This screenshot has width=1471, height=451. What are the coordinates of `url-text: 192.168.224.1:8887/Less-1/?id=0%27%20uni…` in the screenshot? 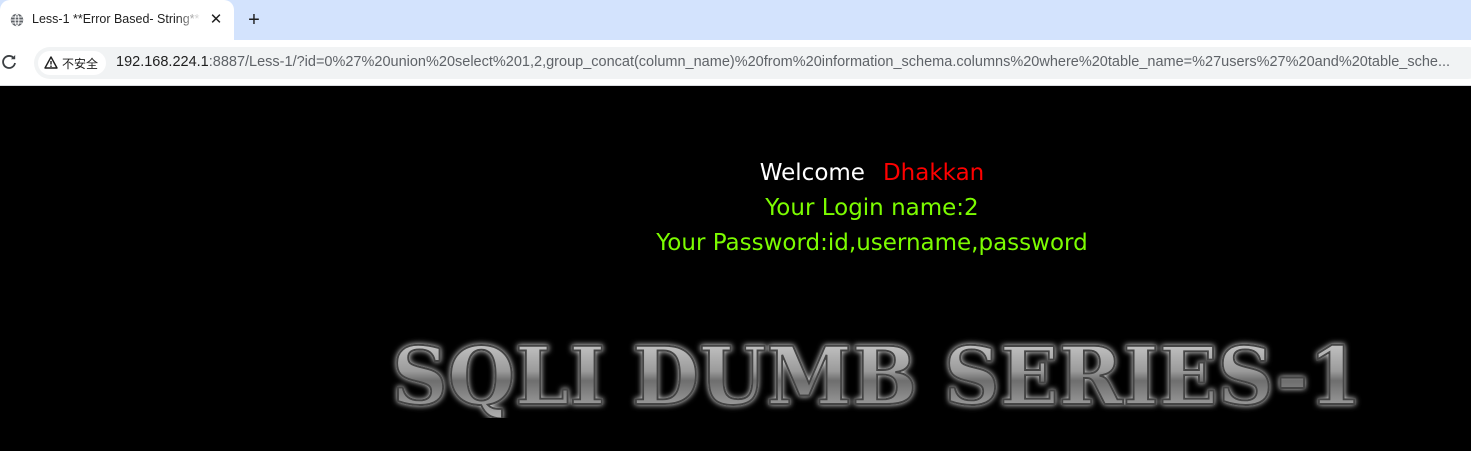 It's located at (793, 62).